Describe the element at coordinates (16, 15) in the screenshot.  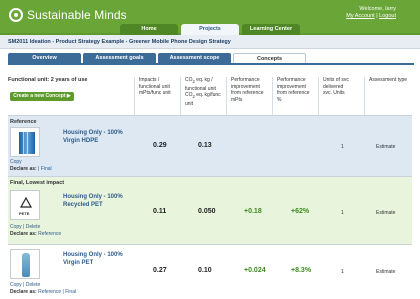
I see `logo-icon` at that location.